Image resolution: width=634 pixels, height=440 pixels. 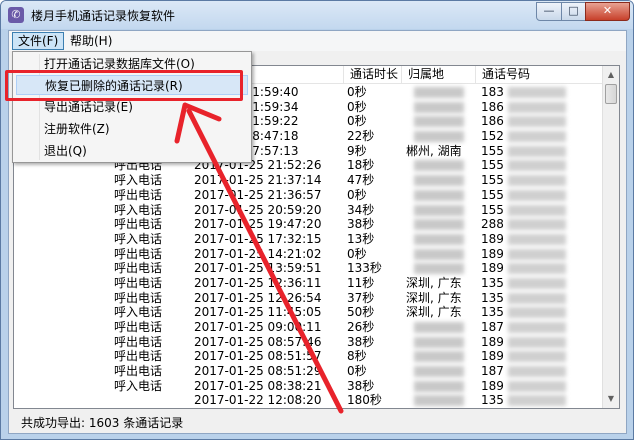 I want to click on table-row: 2017-01-22 12:08:20 180秒 135, so click(x=309, y=400).